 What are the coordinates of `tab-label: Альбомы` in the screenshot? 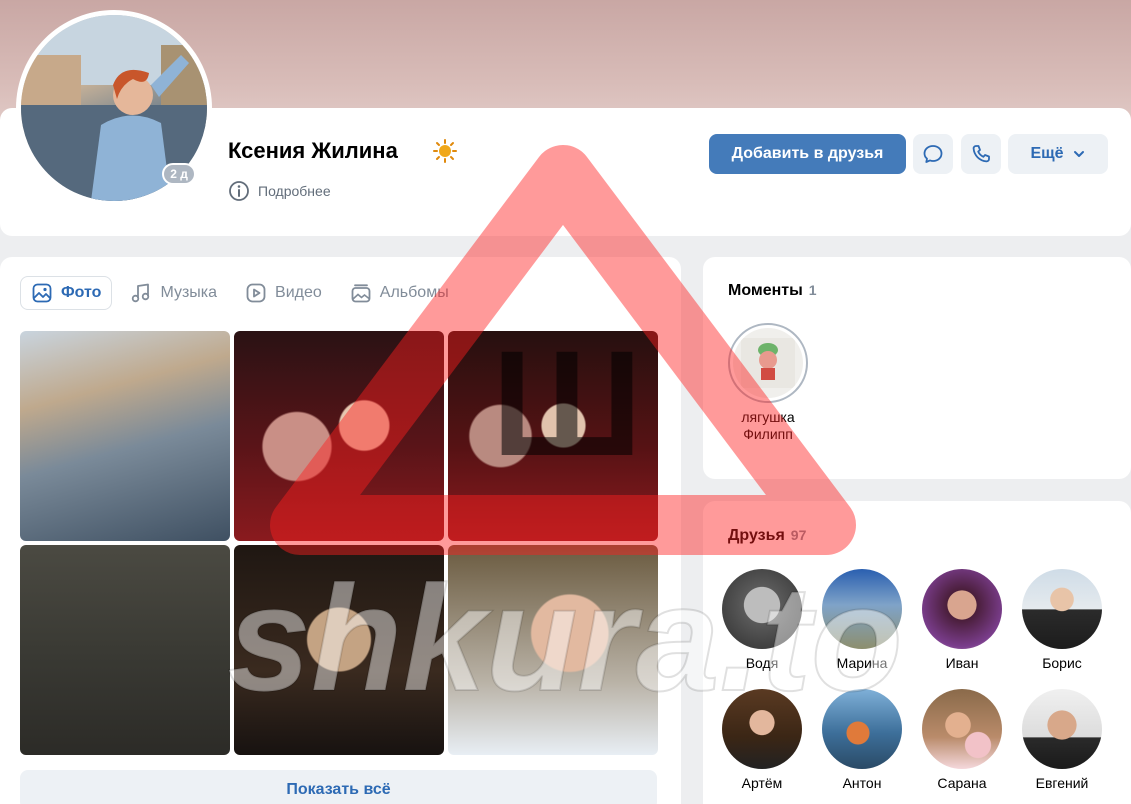 It's located at (414, 292).